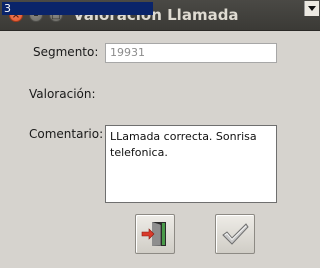  I want to click on segmento-input: 19931, so click(191, 53).